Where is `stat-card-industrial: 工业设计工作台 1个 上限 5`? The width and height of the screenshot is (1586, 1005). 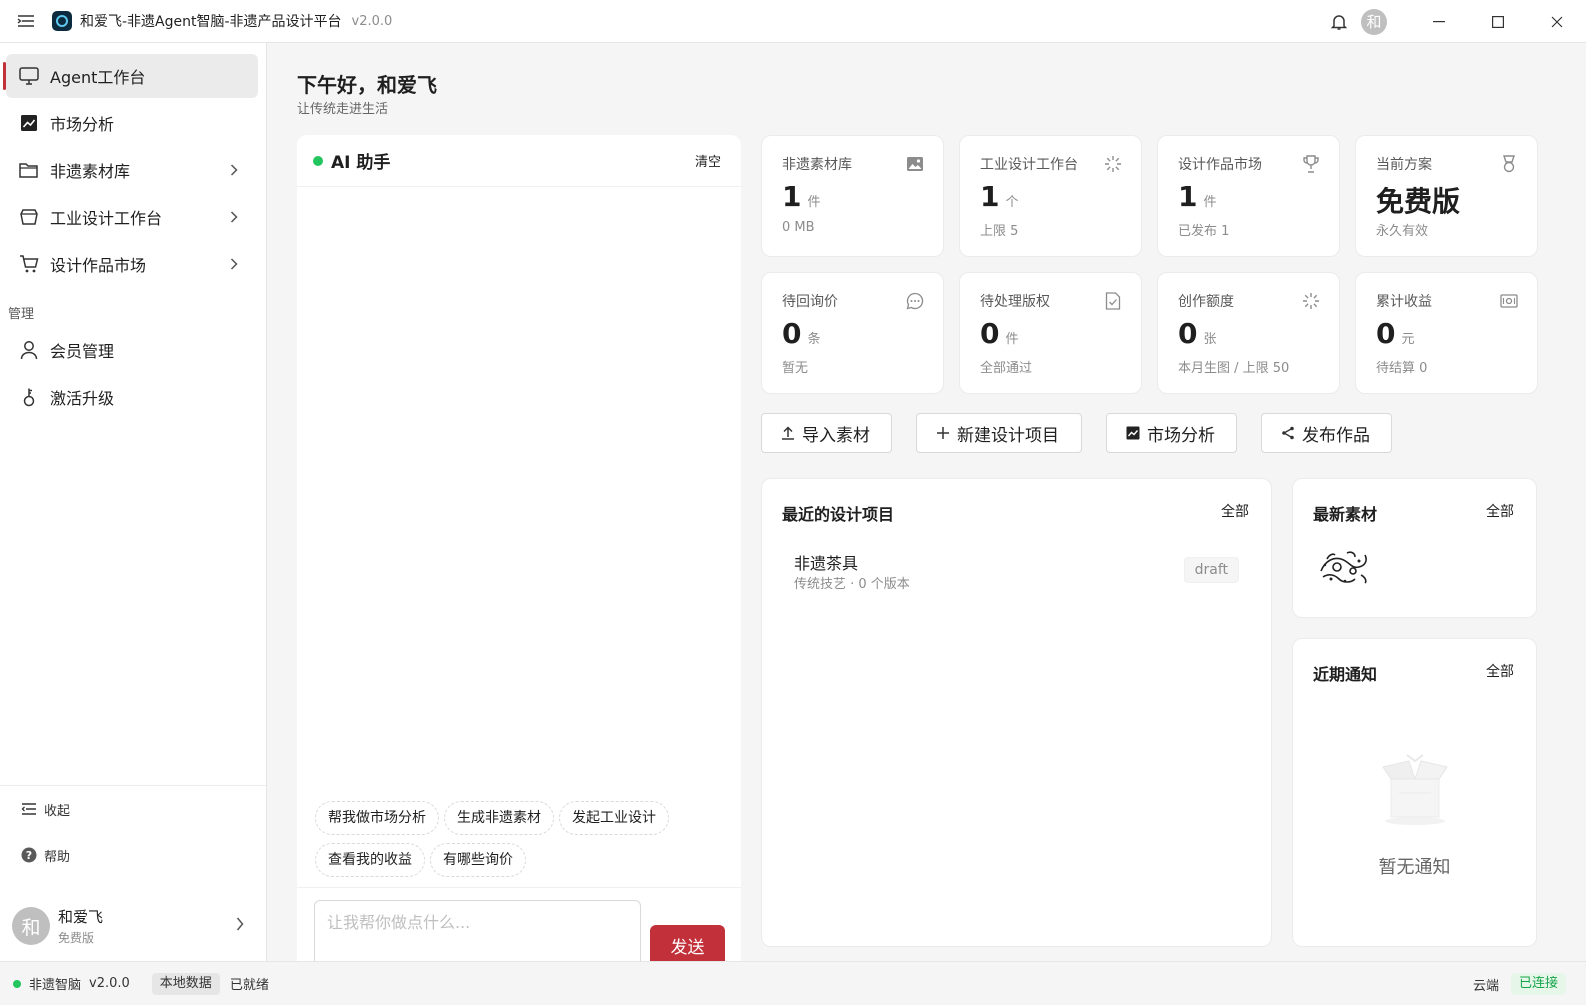 stat-card-industrial: 工业设计工作台 1个 上限 5 is located at coordinates (1050, 196).